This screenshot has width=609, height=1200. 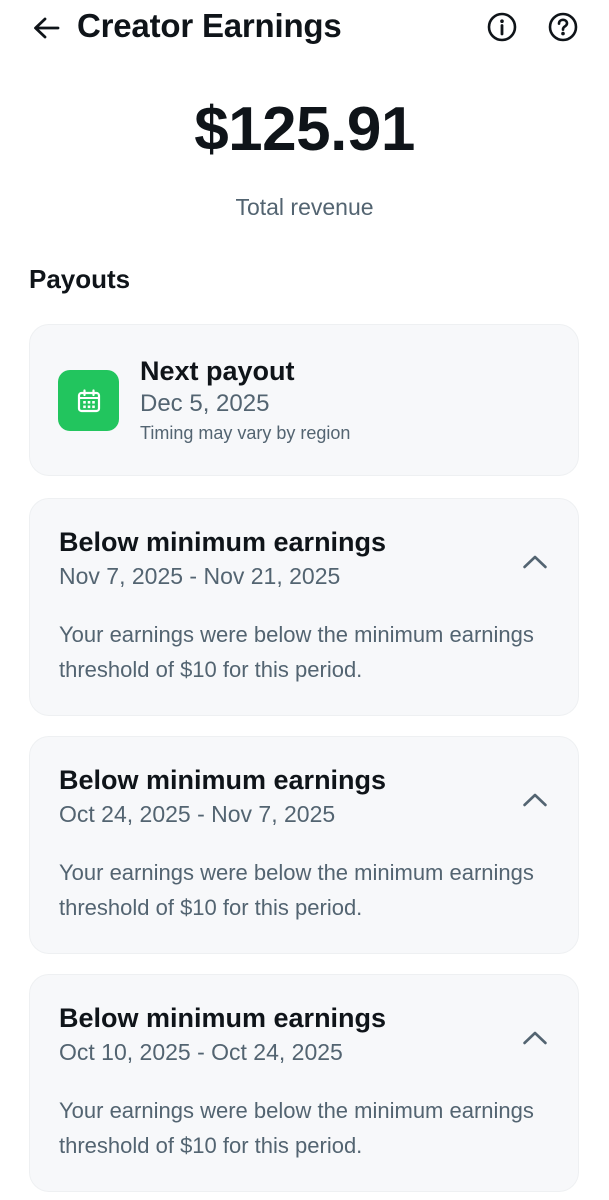 What do you see at coordinates (209, 25) in the screenshot?
I see `page-title: Creator Earnings` at bounding box center [209, 25].